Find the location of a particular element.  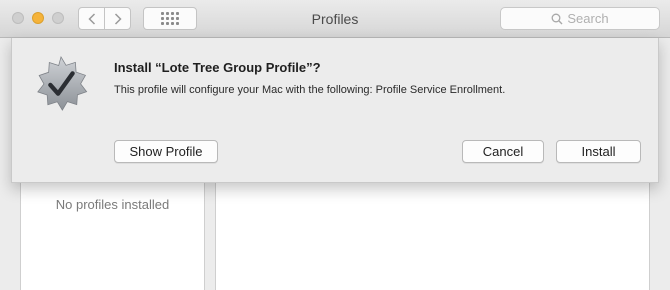

empty-state-text: No profiles installed is located at coordinates (112, 204).